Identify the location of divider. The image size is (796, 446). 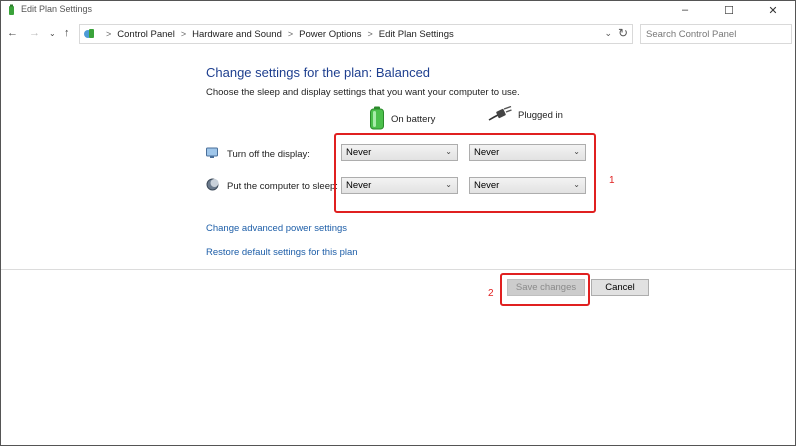
(398, 269).